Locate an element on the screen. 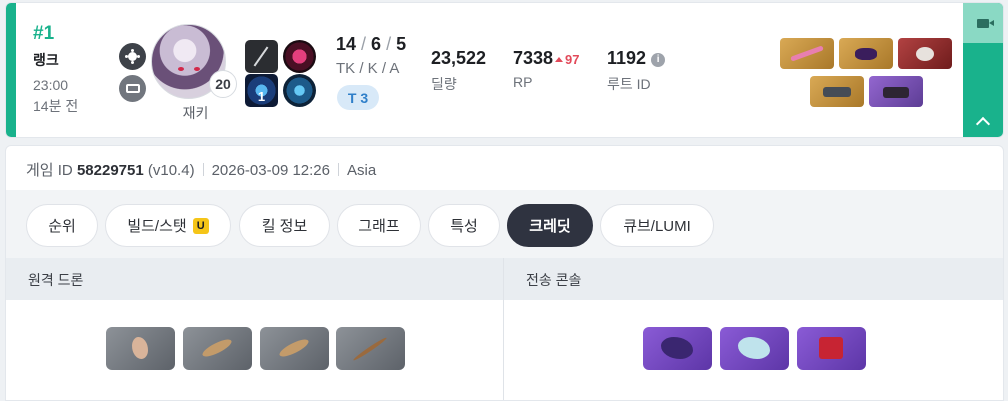  match-time-ago: 14분 전 is located at coordinates (56, 106).